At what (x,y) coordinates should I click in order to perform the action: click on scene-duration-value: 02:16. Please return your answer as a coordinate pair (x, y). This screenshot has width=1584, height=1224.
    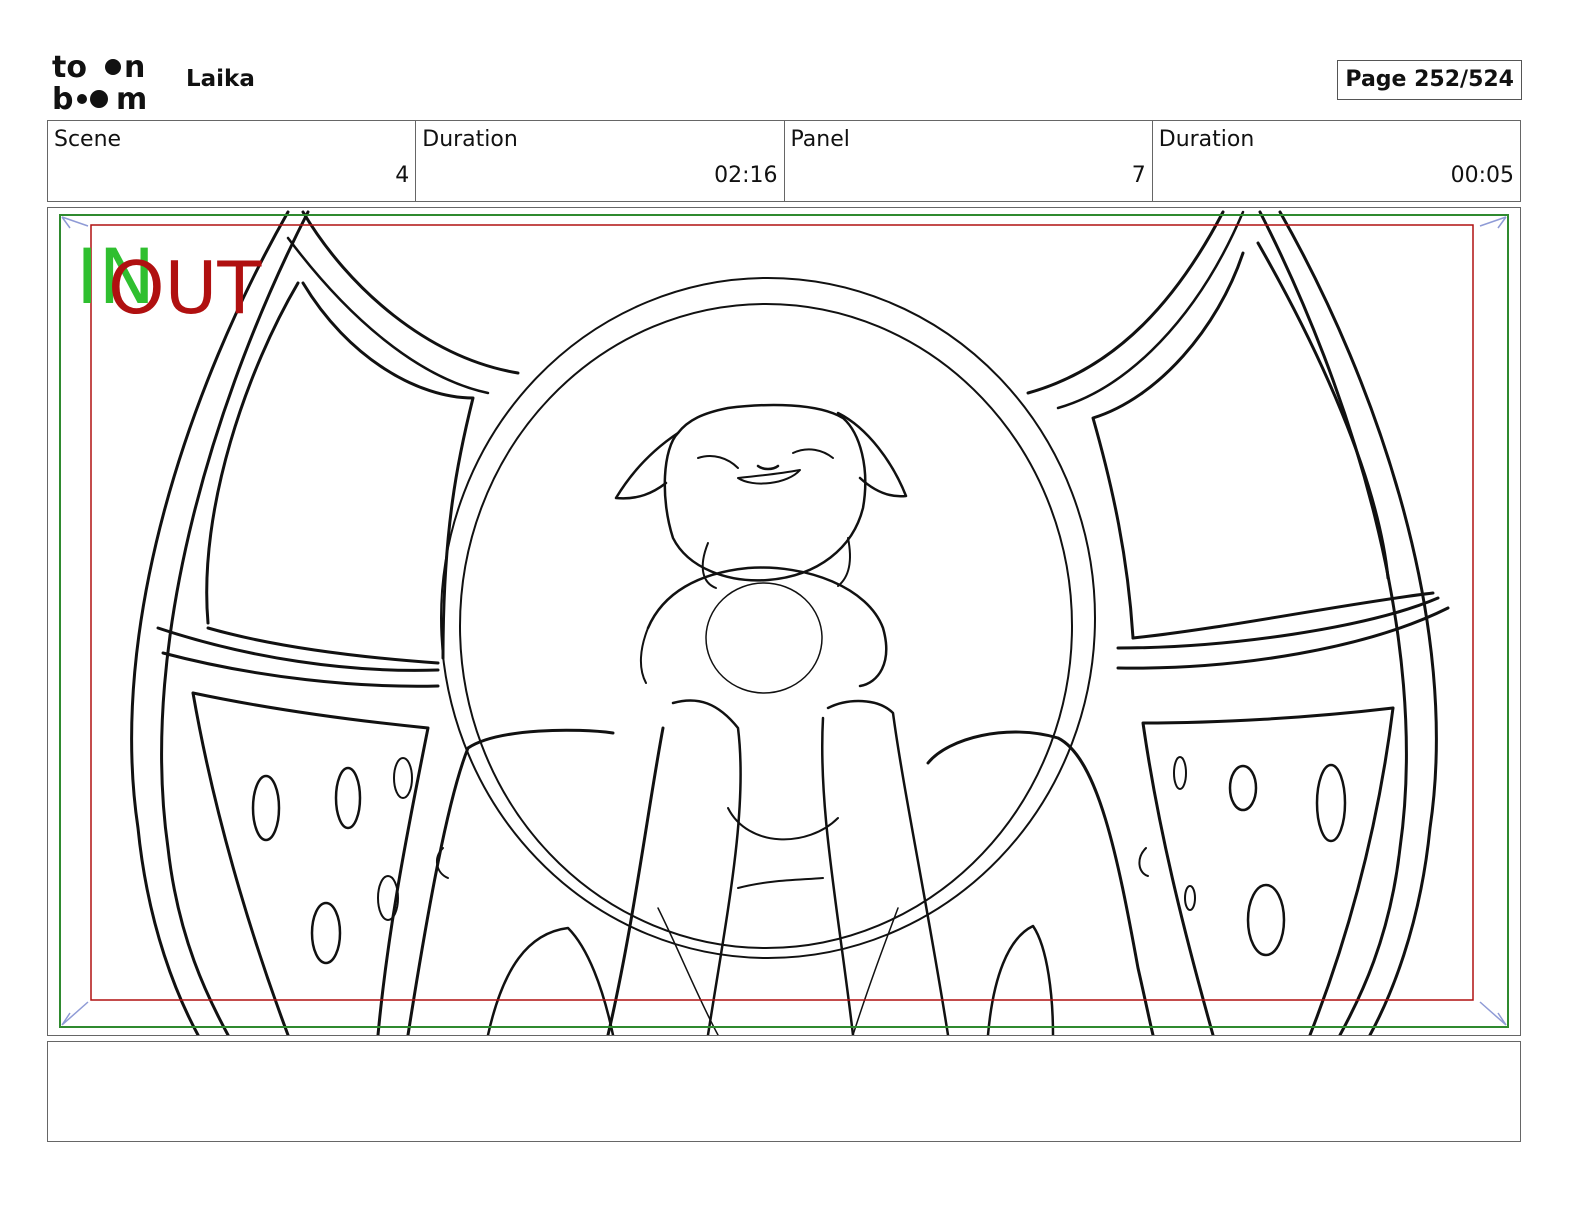
    Looking at the image, I should click on (746, 175).